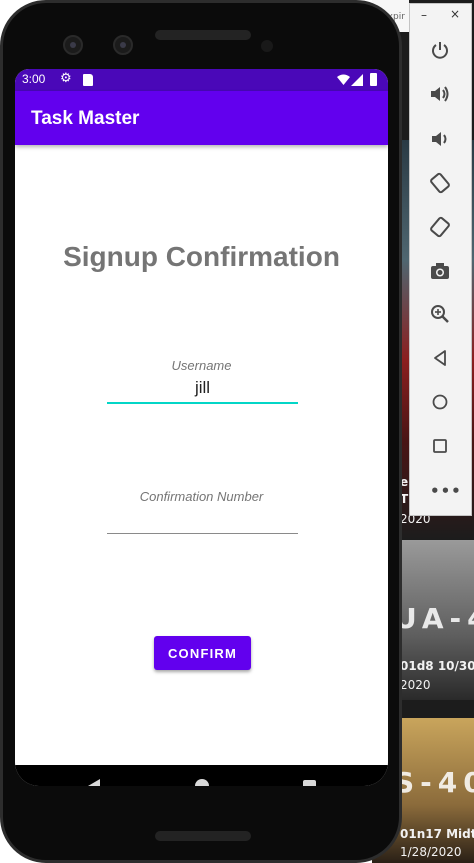 The height and width of the screenshot is (863, 474). Describe the element at coordinates (440, 227) in the screenshot. I see `rotate-right-icon` at that location.